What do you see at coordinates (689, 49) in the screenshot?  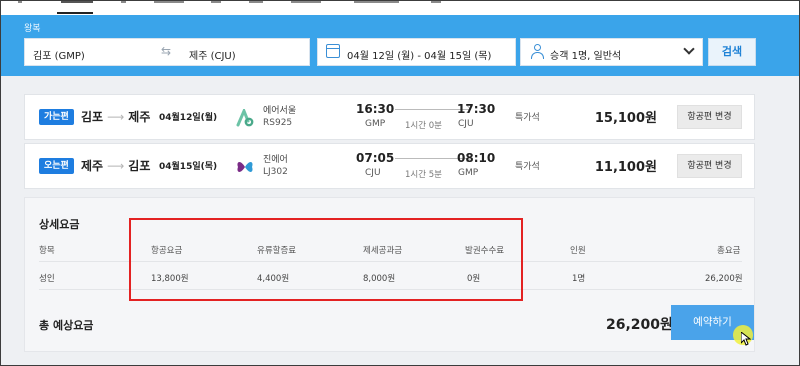 I see `chevron-down-icon` at bounding box center [689, 49].